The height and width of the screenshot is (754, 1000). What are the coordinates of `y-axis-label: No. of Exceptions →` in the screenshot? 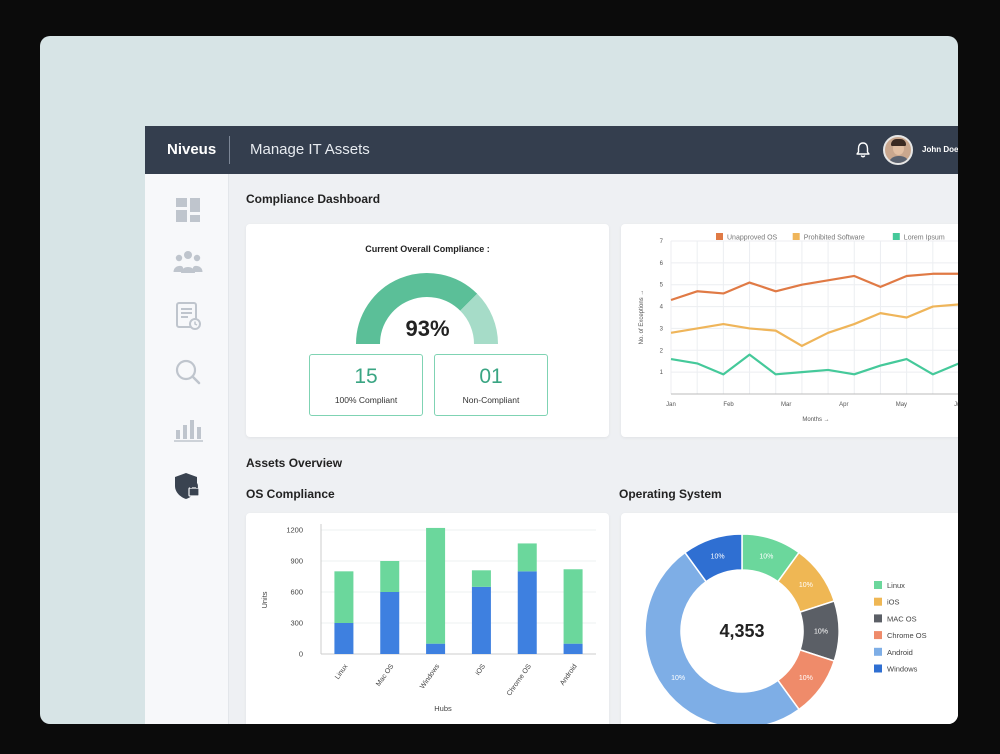 It's located at (642, 317).